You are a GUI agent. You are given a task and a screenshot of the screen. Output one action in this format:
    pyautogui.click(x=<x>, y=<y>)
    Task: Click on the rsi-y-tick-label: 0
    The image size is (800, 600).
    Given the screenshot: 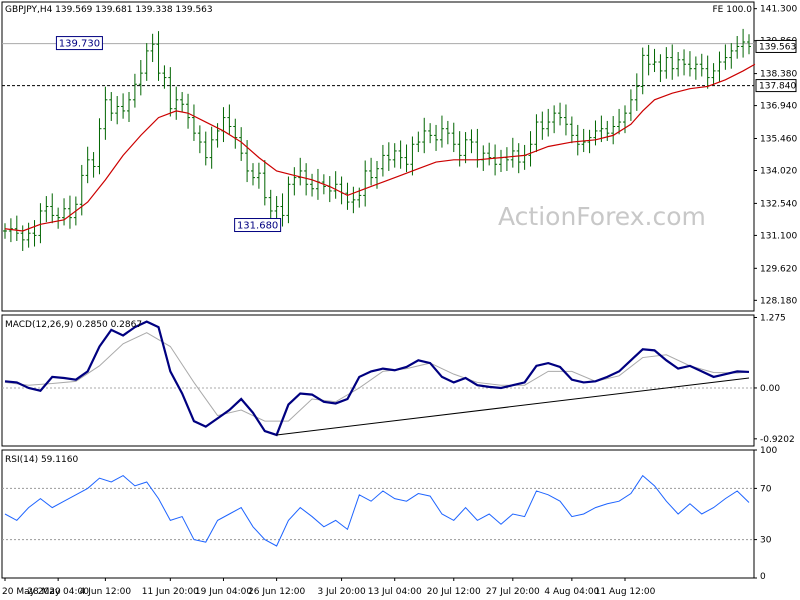 What is the action you would take?
    pyautogui.click(x=763, y=577)
    